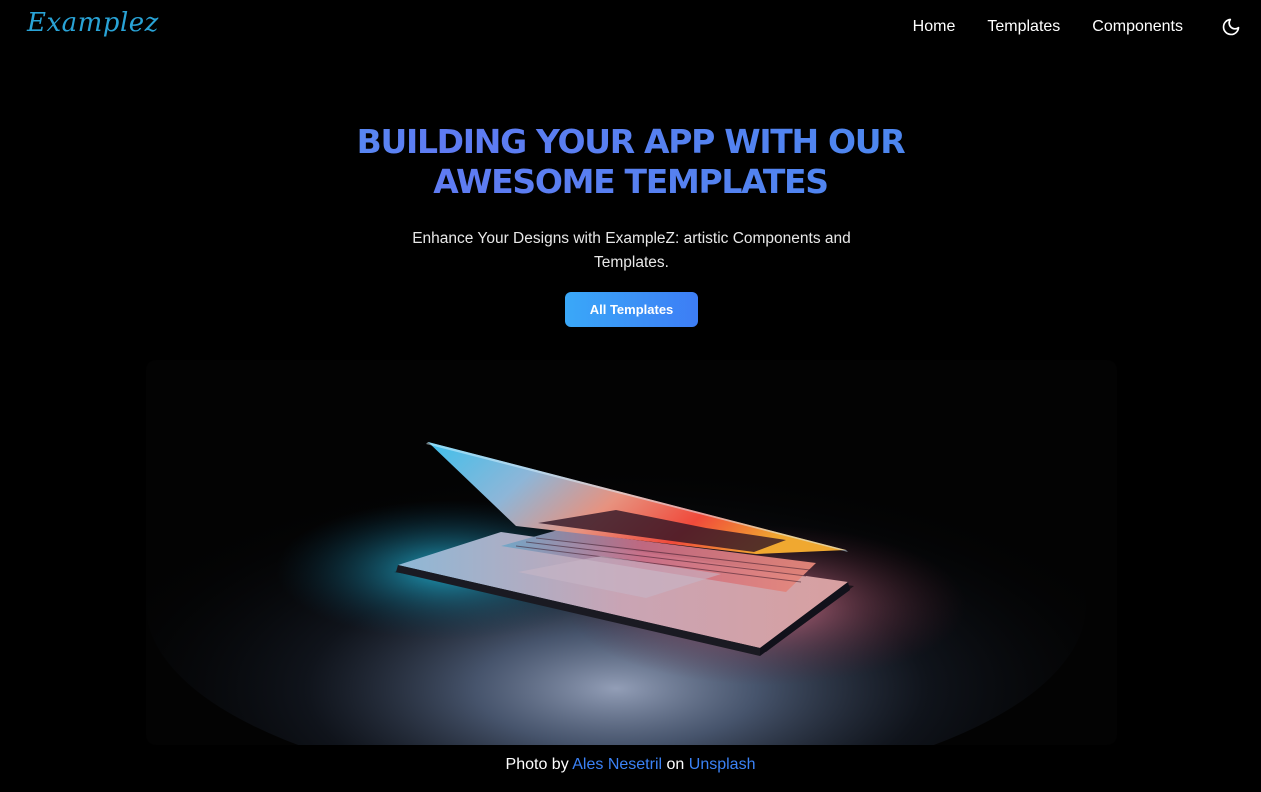 The height and width of the screenshot is (792, 1261). What do you see at coordinates (934, 27) in the screenshot?
I see `nav-link-home: Home` at bounding box center [934, 27].